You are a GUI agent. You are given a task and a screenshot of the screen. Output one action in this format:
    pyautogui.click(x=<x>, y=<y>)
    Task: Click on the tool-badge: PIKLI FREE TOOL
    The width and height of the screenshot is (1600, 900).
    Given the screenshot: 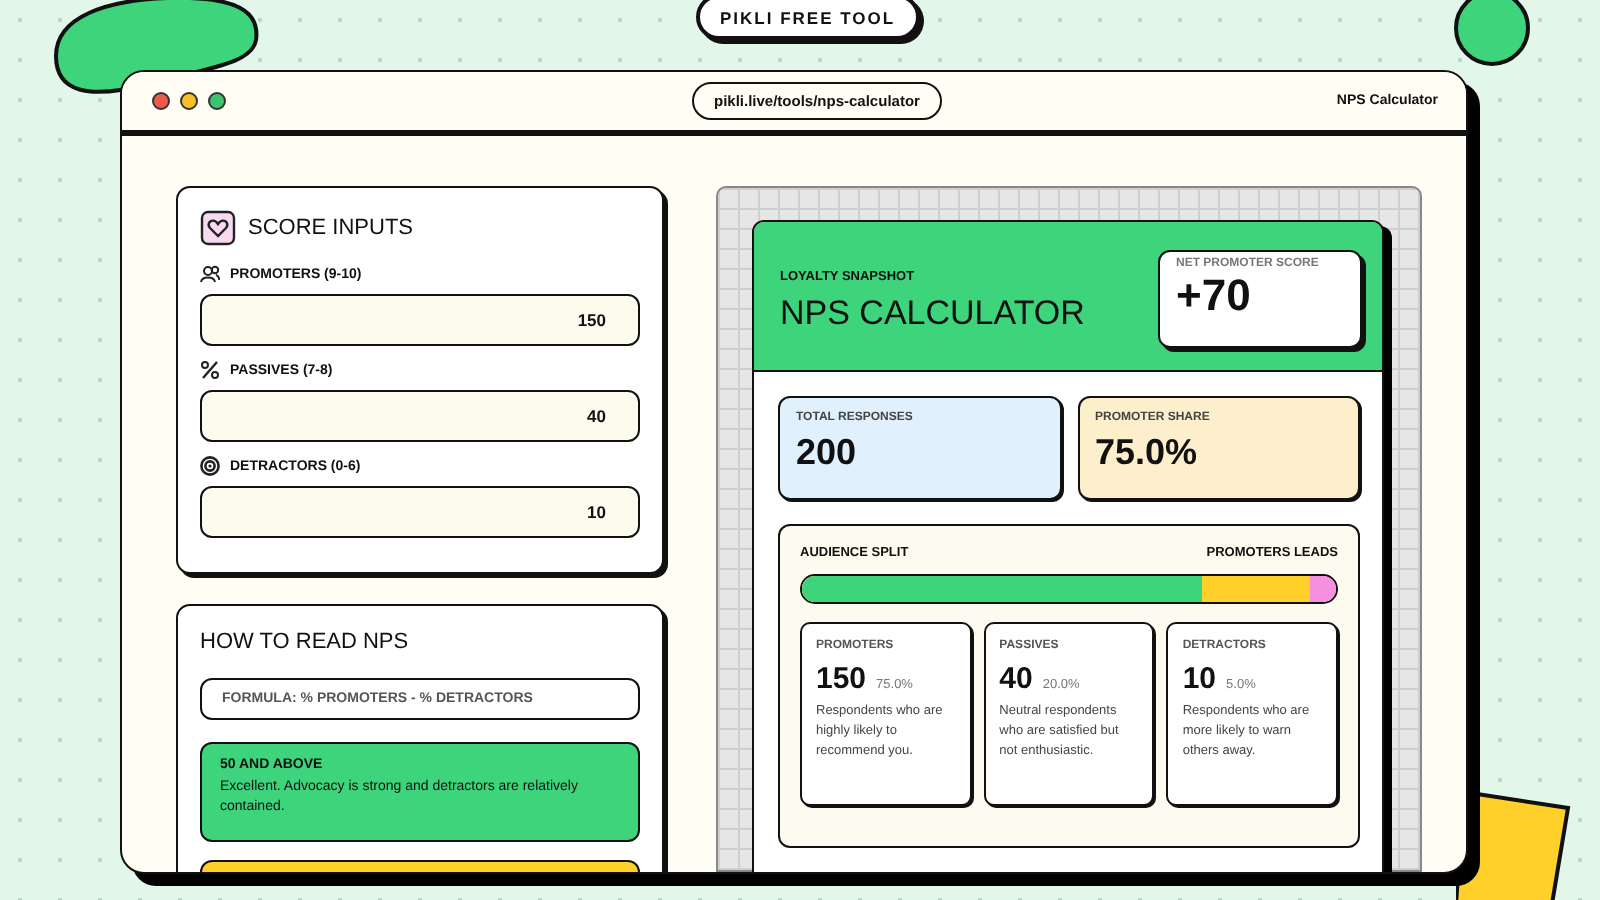 What is the action you would take?
    pyautogui.click(x=808, y=20)
    